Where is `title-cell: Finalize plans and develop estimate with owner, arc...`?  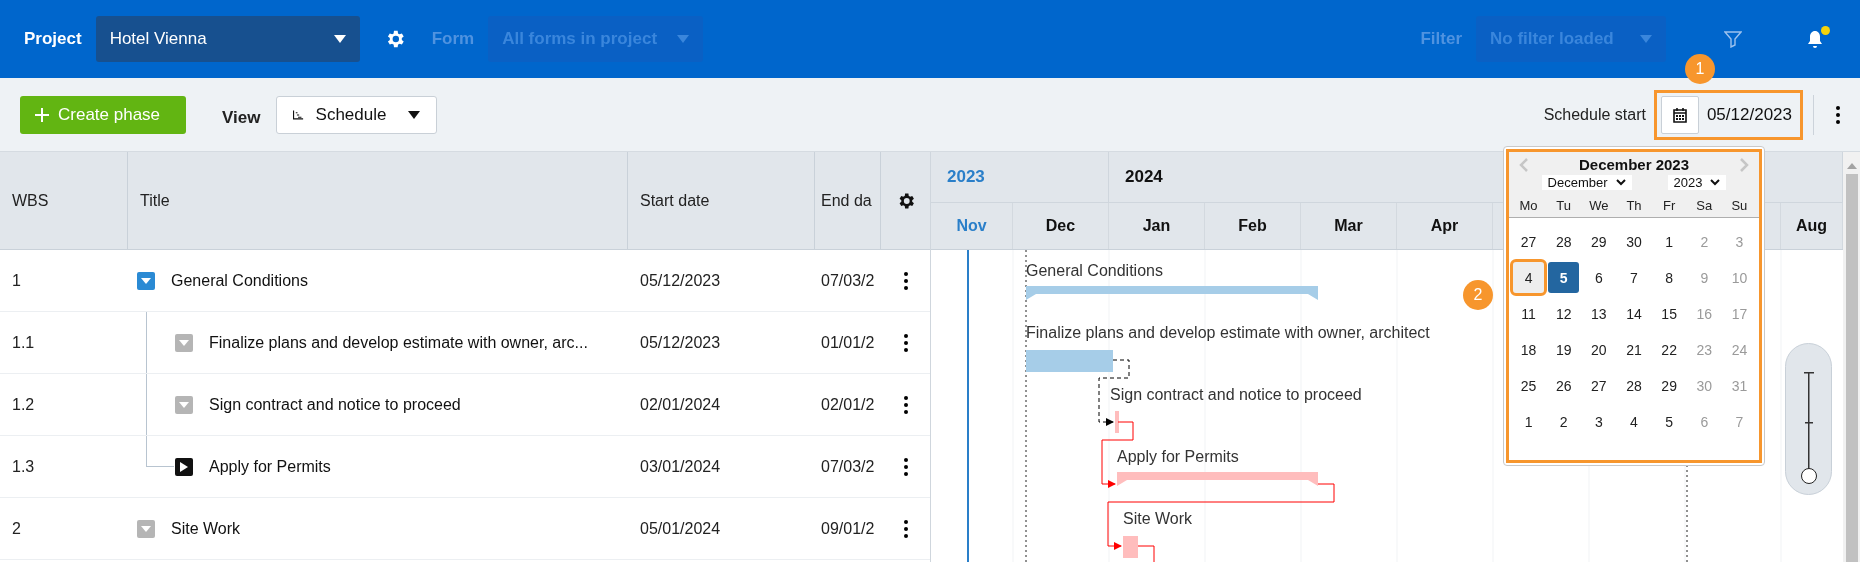 title-cell: Finalize plans and develop estimate with owner, arc... is located at coordinates (398, 342).